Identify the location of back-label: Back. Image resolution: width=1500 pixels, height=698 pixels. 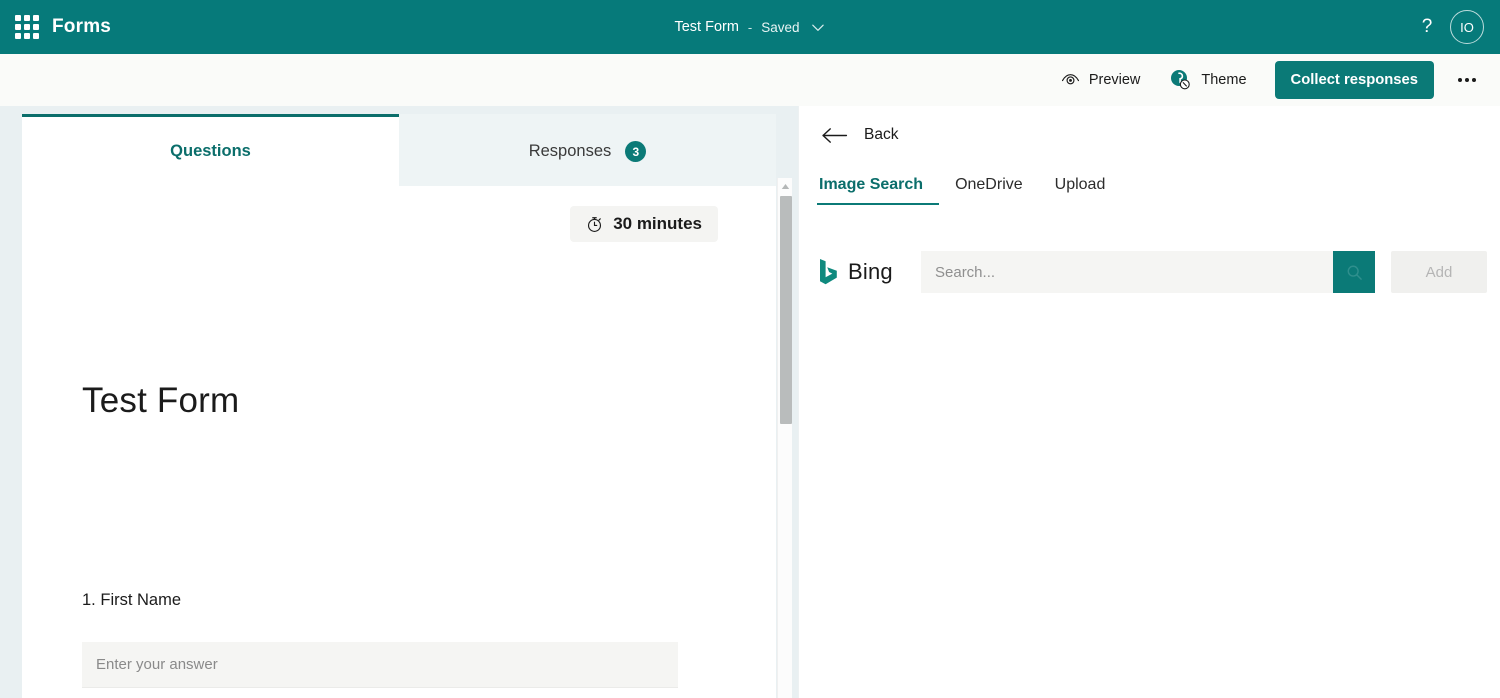
(881, 134).